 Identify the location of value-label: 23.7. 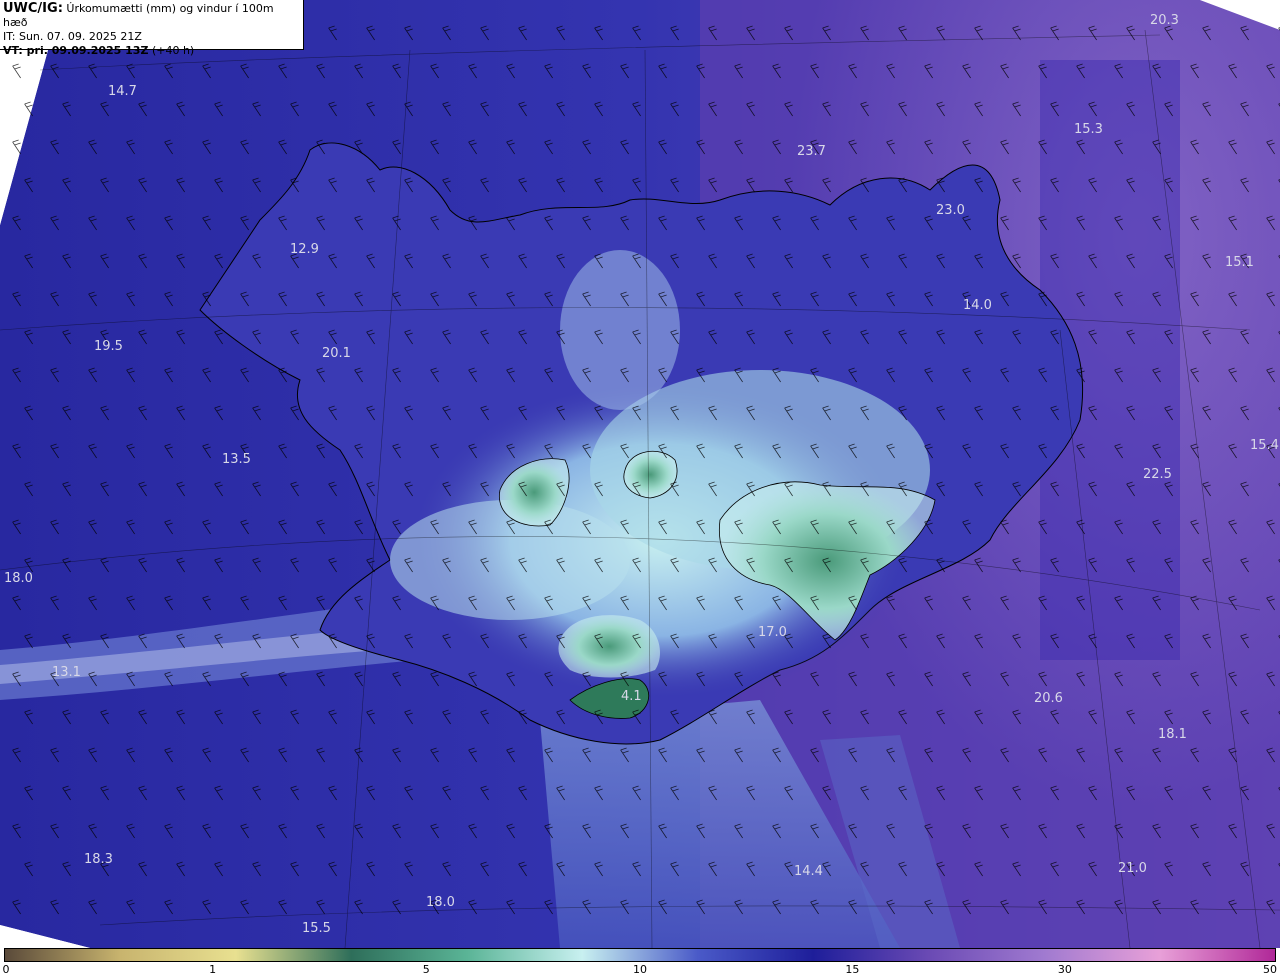
(811, 151).